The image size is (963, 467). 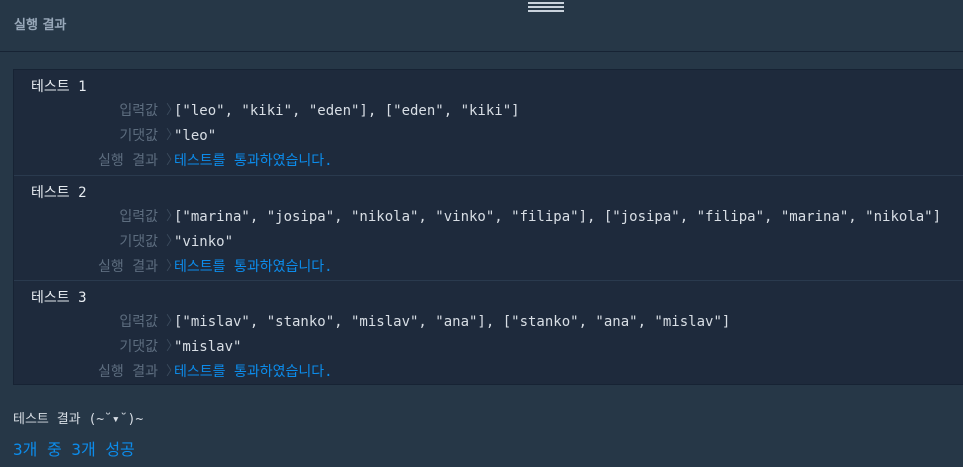 I want to click on expected-row: 기댓값 〉 "vinko", so click(x=488, y=242).